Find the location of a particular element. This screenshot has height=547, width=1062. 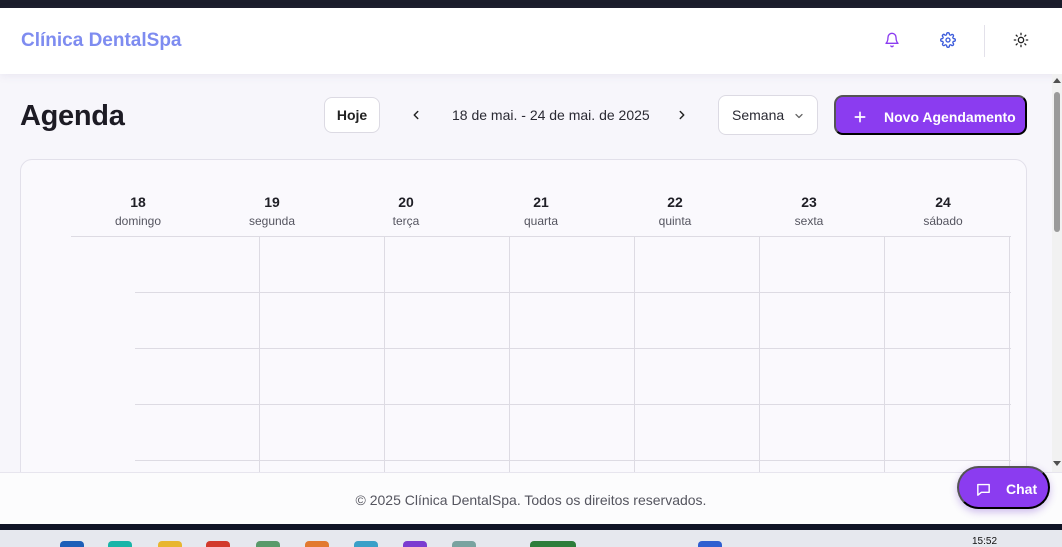

page-scrollbar is located at coordinates (1057, 273).